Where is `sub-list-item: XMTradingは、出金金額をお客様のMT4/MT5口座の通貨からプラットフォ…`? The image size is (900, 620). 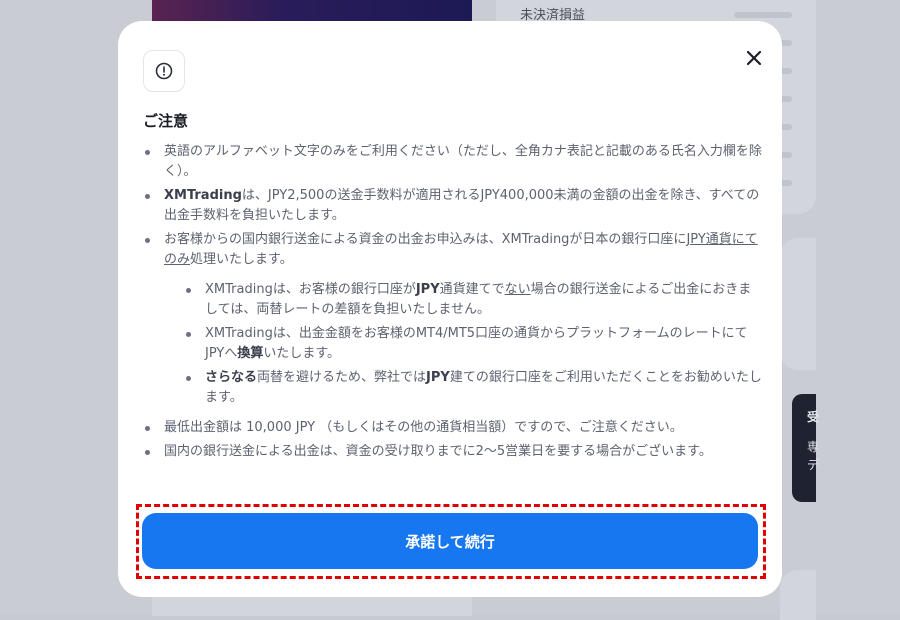 sub-list-item: XMTradingは、出金金額をお客様のMT4/MT5口座の通貨からプラットフォ… is located at coordinates (463, 344).